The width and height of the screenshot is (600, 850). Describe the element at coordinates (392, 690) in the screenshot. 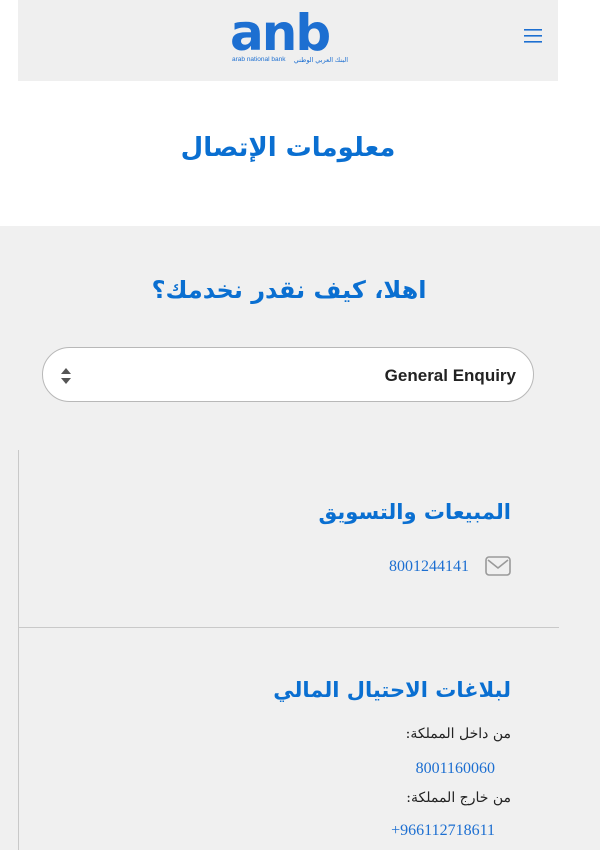

I see `contact-card-title: لبلاغات الاحتيال المالي` at that location.